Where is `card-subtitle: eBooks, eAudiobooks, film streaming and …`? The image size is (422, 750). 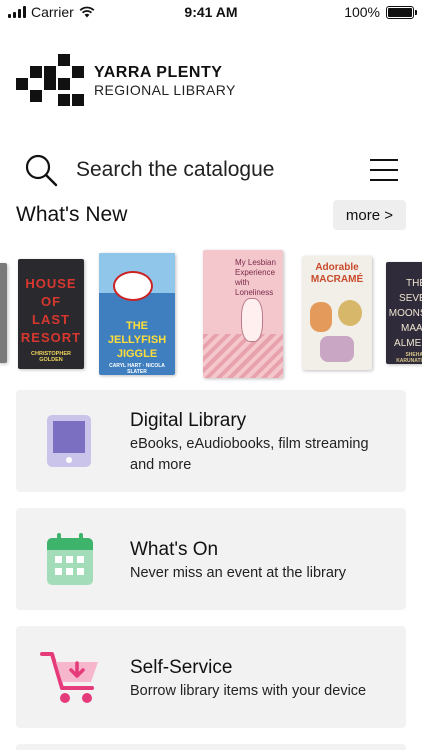
card-subtitle: eBooks, eAudiobooks, film streaming and … is located at coordinates (249, 454).